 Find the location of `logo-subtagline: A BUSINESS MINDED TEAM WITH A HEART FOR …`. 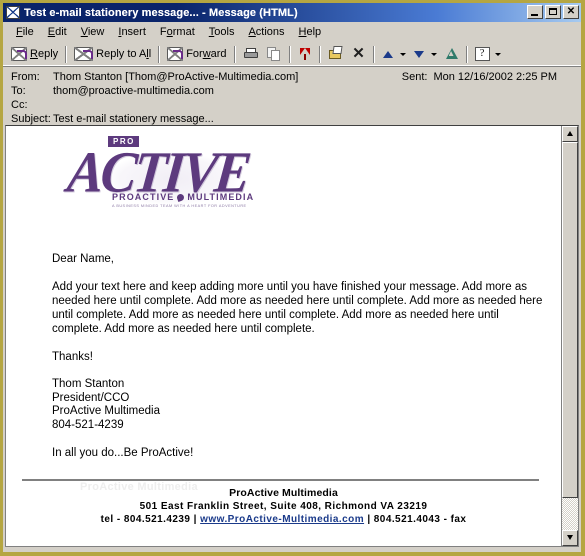

logo-subtagline: A BUSINESS MINDED TEAM WITH A HEART FOR … is located at coordinates (179, 205).